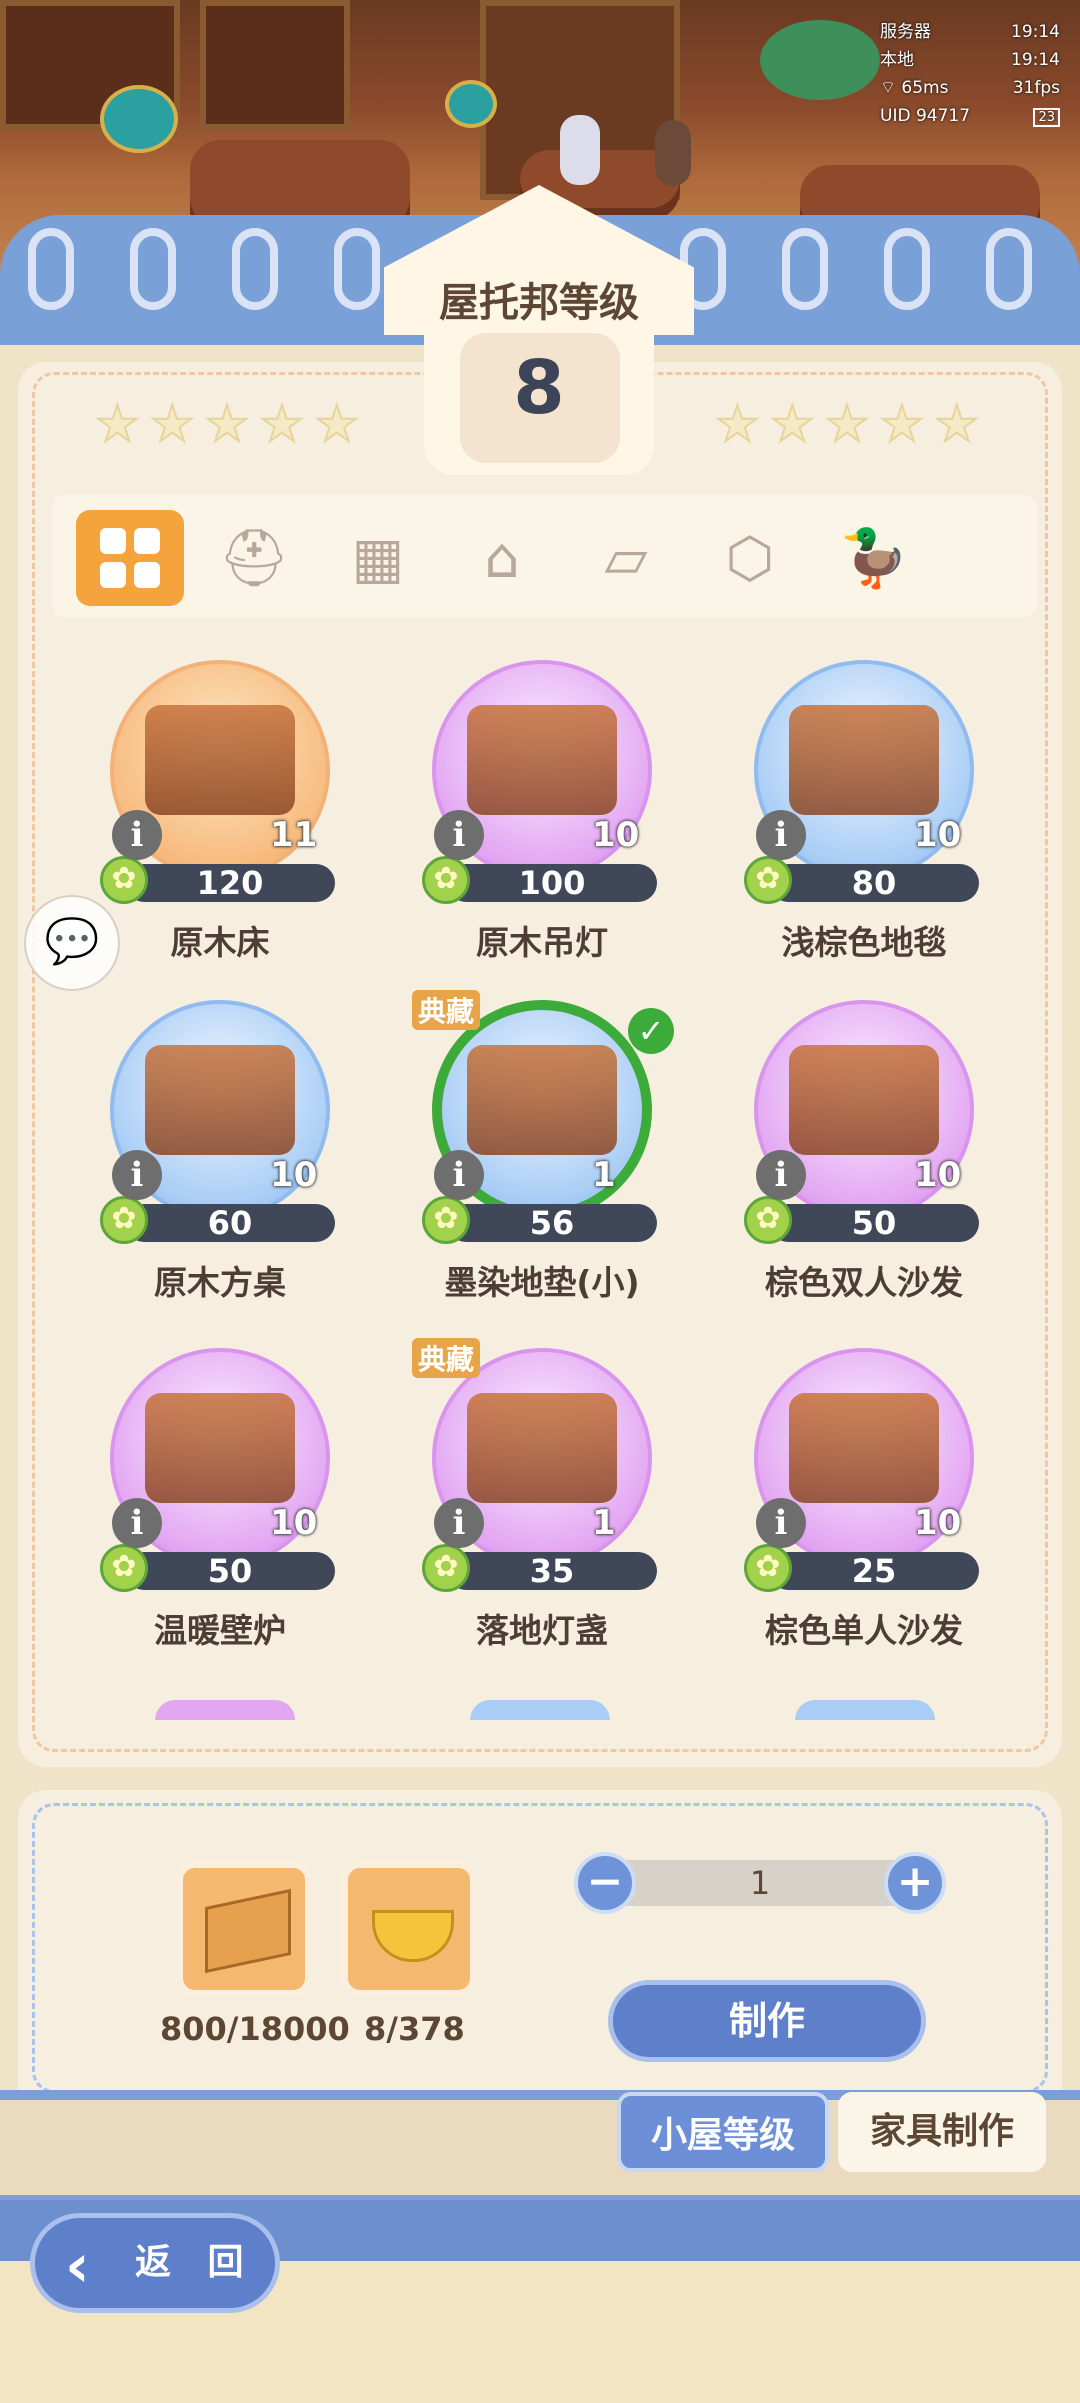  I want to click on vase-decoration, so click(471, 104).